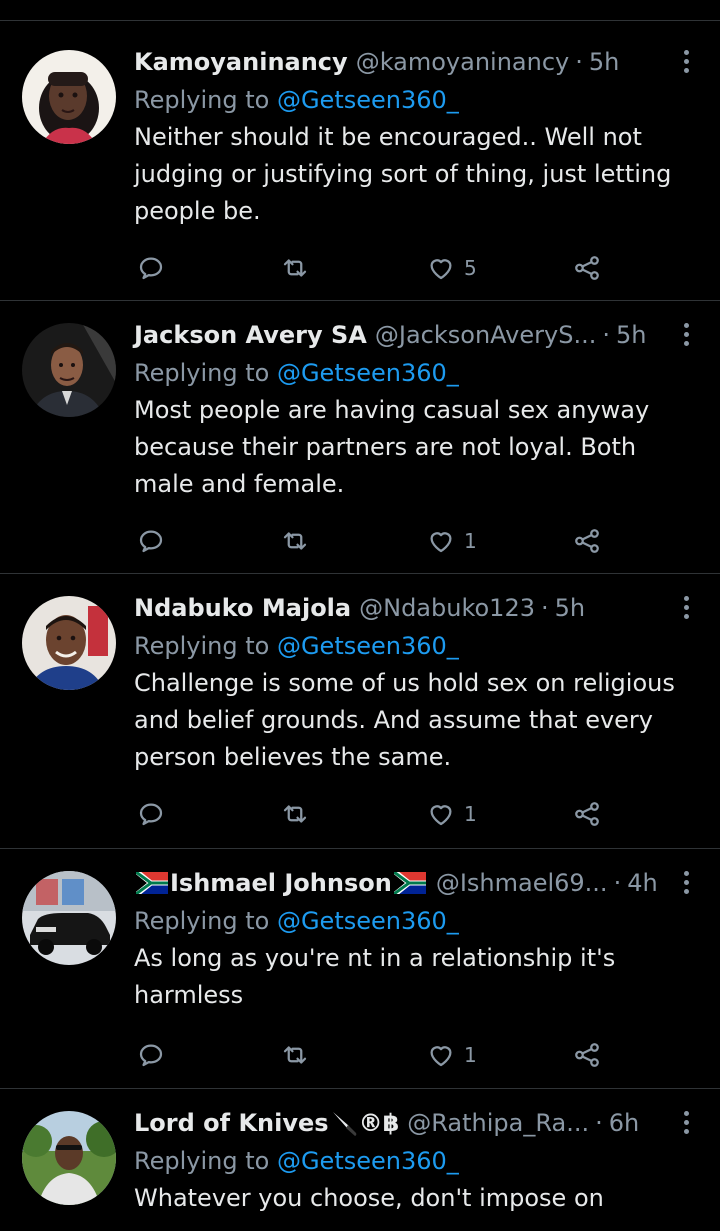 The height and width of the screenshot is (1231, 720). Describe the element at coordinates (360, 20) in the screenshot. I see `top-divider` at that location.